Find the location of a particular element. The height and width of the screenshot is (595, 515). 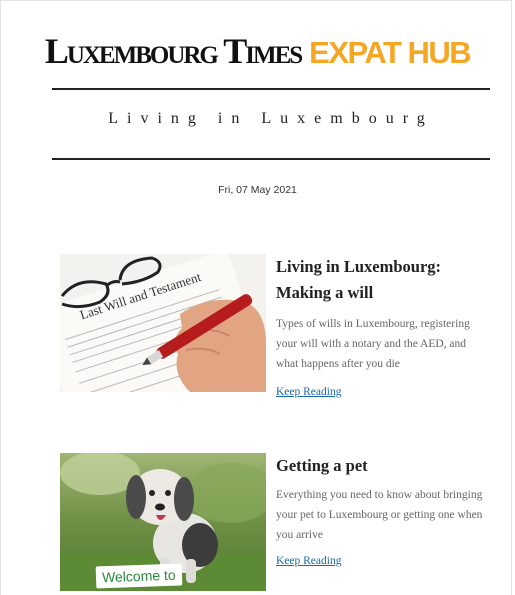

article-headline: Living in Luxembourg: Making a will is located at coordinates (381, 280).